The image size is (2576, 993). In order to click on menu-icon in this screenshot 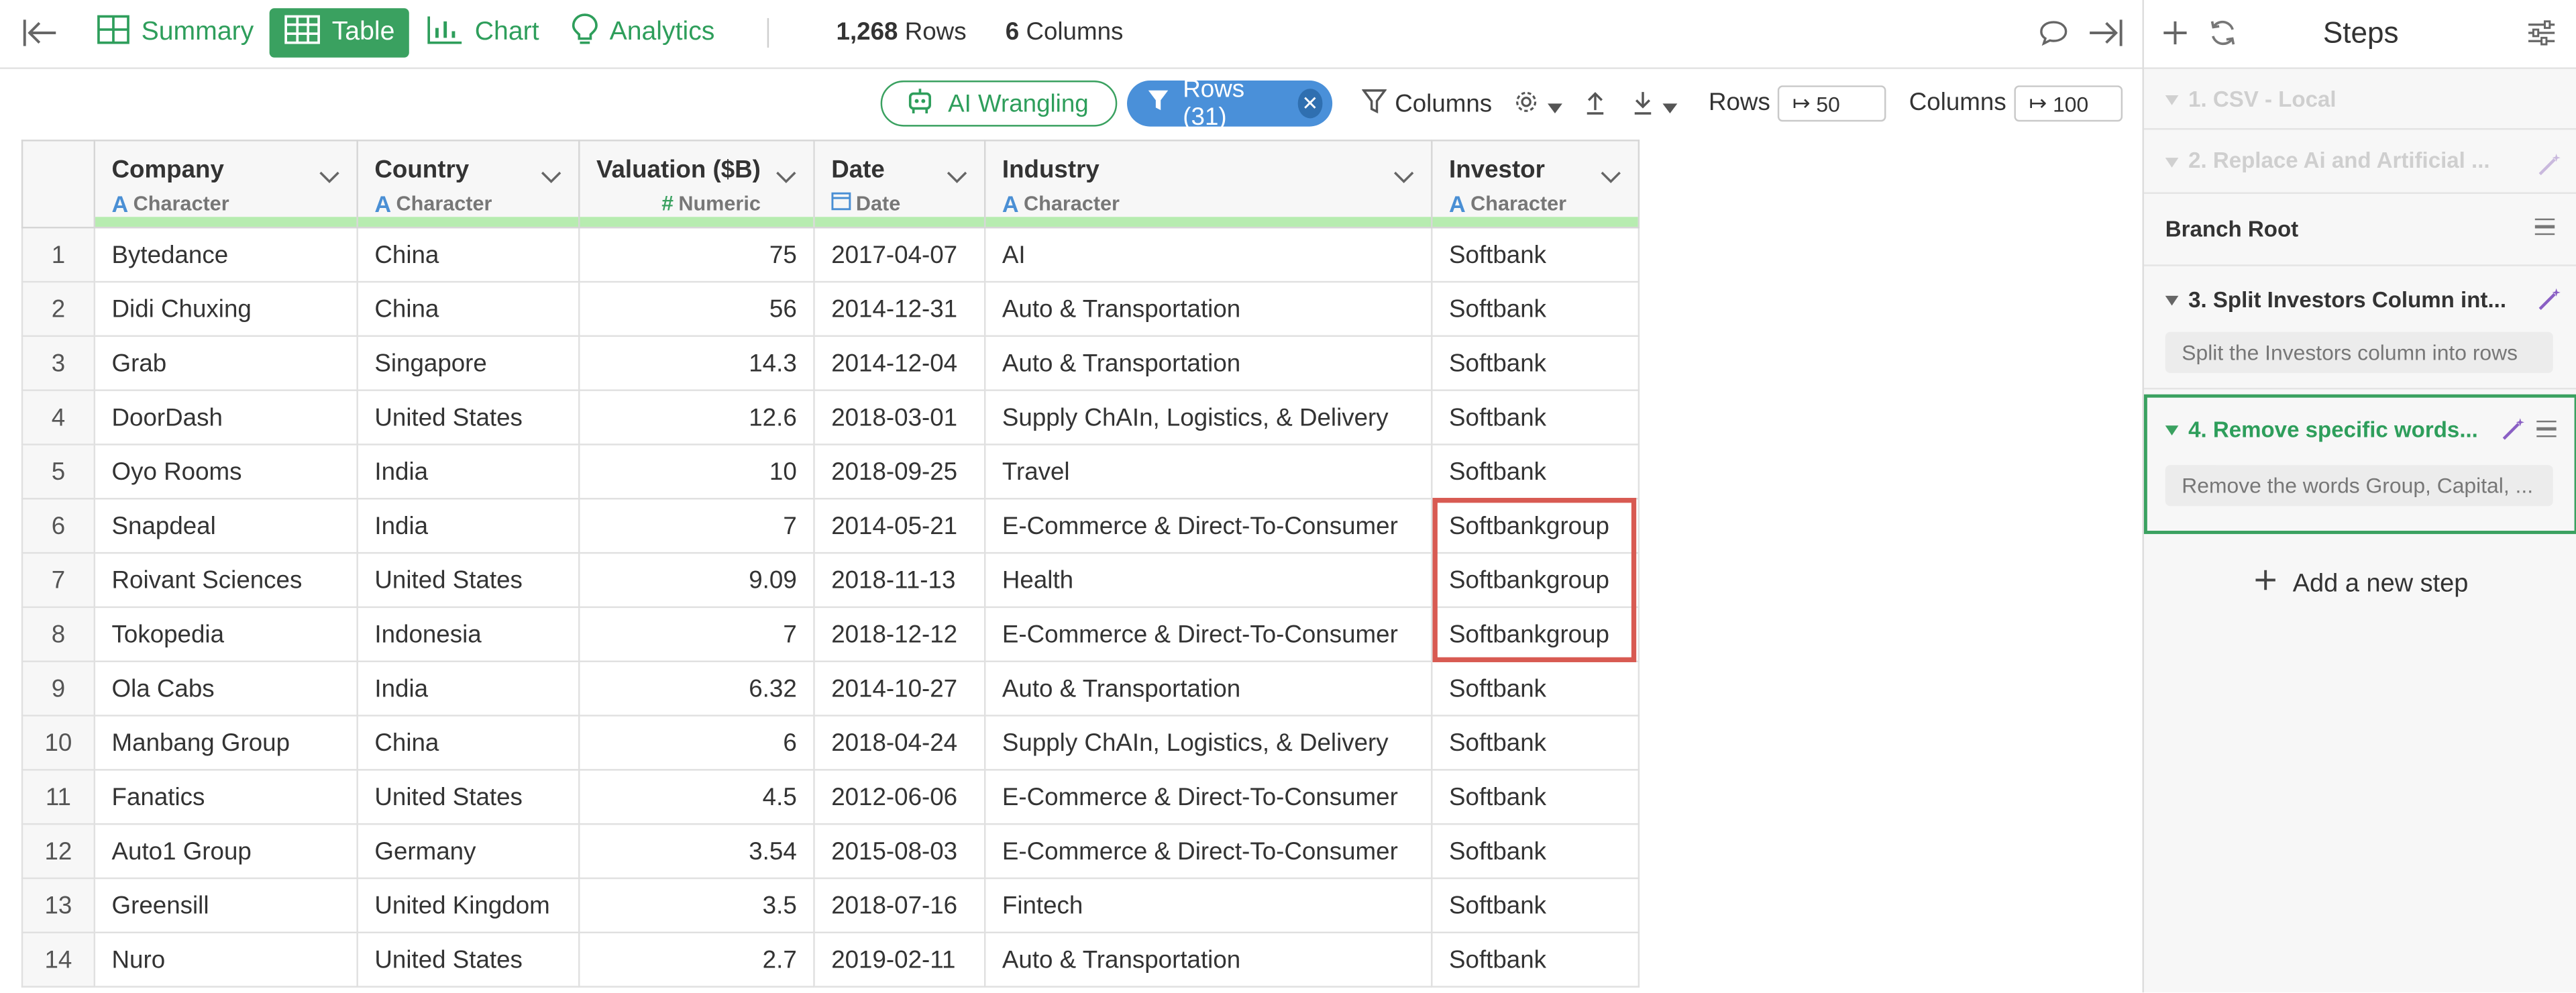, I will do `click(2546, 428)`.